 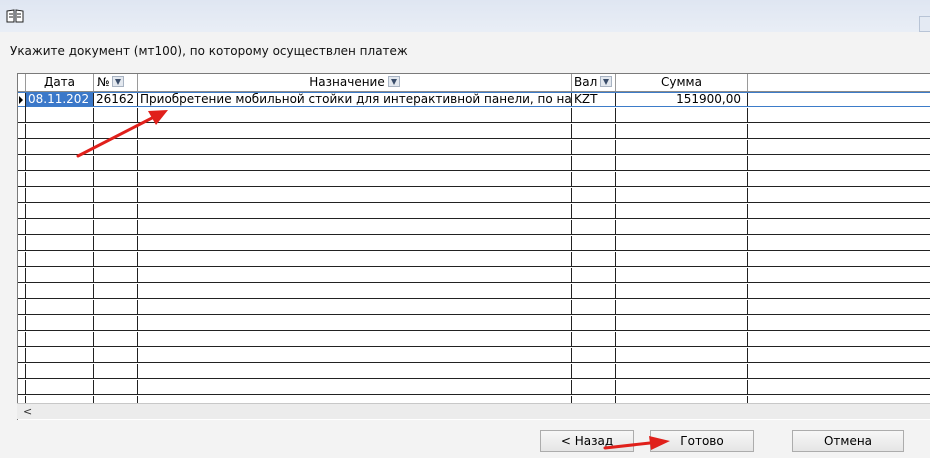 What do you see at coordinates (682, 82) in the screenshot?
I see `column-header-amount: Сумма` at bounding box center [682, 82].